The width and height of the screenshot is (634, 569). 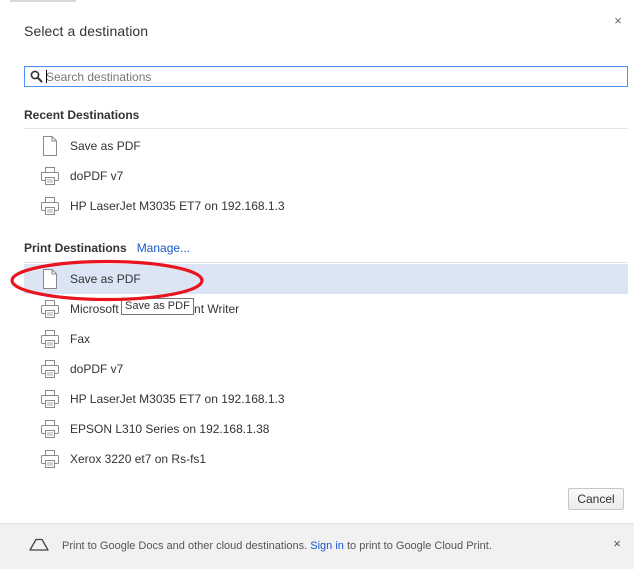 I want to click on print-item-save-as-pdf: Save as PDF, so click(x=326, y=279).